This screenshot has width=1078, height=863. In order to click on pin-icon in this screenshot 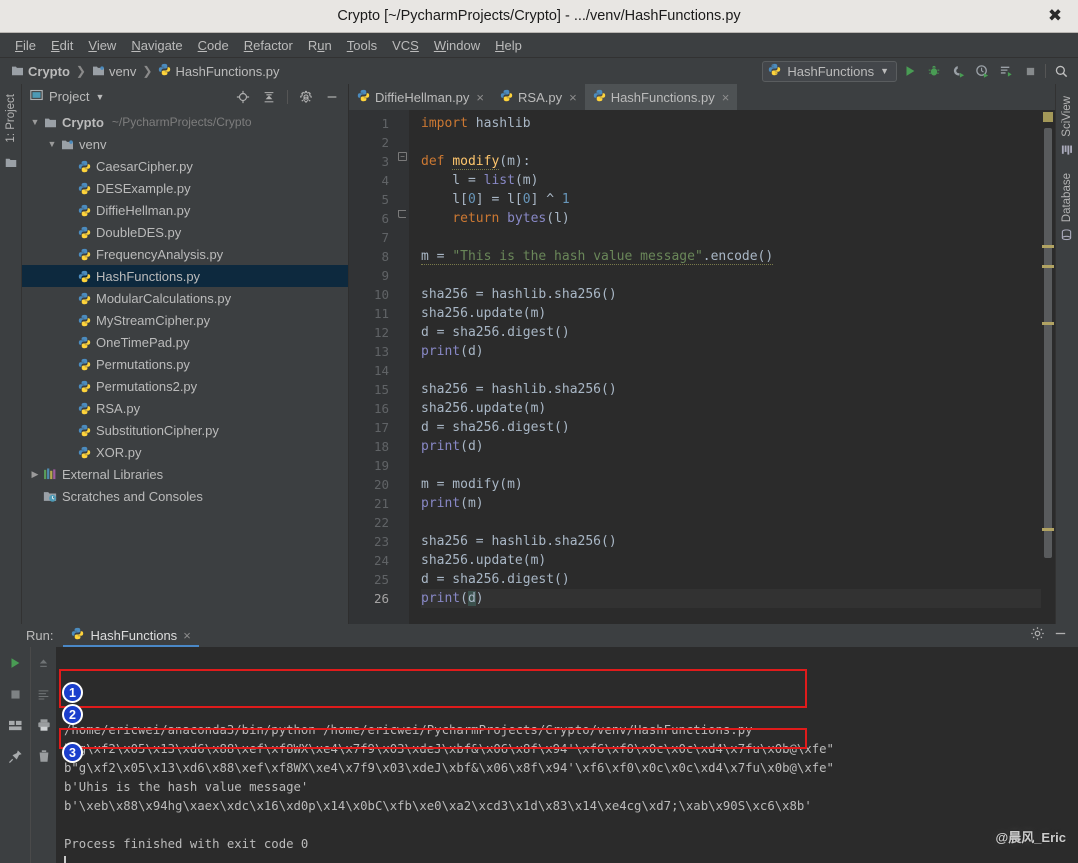, I will do `click(15, 756)`.